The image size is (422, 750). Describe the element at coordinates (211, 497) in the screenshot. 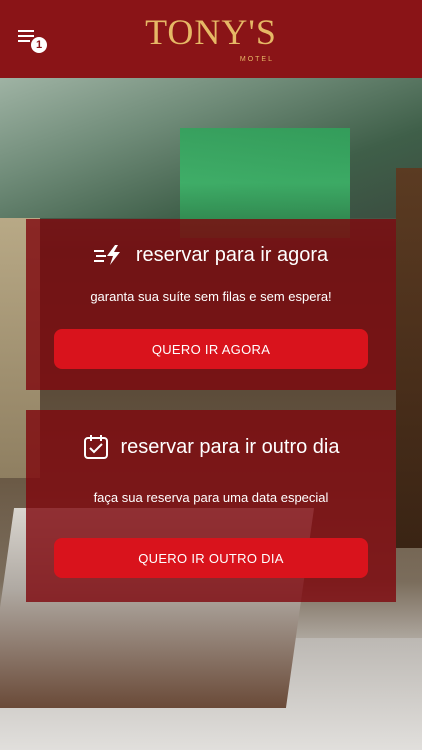

I see `reserve-later-description: faça sua reserva para uma data especial` at that location.